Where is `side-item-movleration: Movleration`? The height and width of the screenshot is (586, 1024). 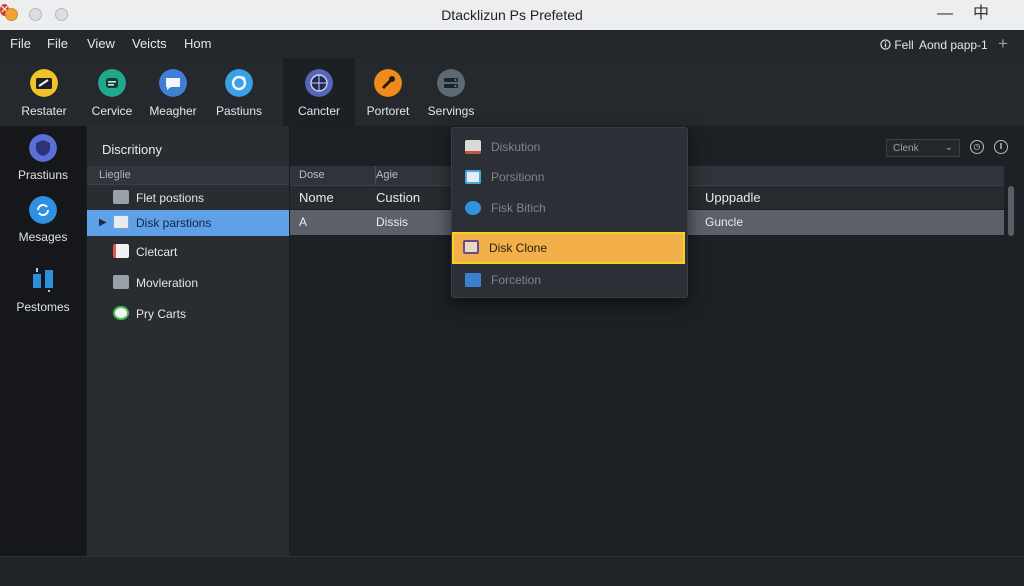
side-item-movleration: Movleration is located at coordinates (188, 283).